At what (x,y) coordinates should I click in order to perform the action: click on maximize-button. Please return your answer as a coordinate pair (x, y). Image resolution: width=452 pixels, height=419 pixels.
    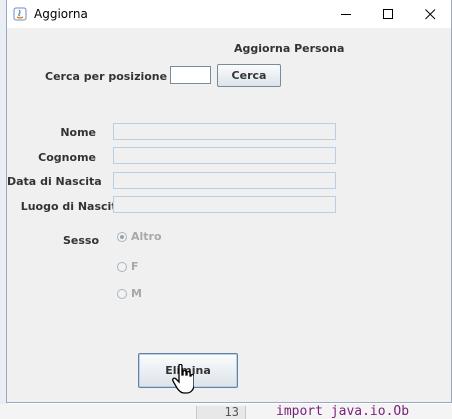
    Looking at the image, I should click on (388, 14).